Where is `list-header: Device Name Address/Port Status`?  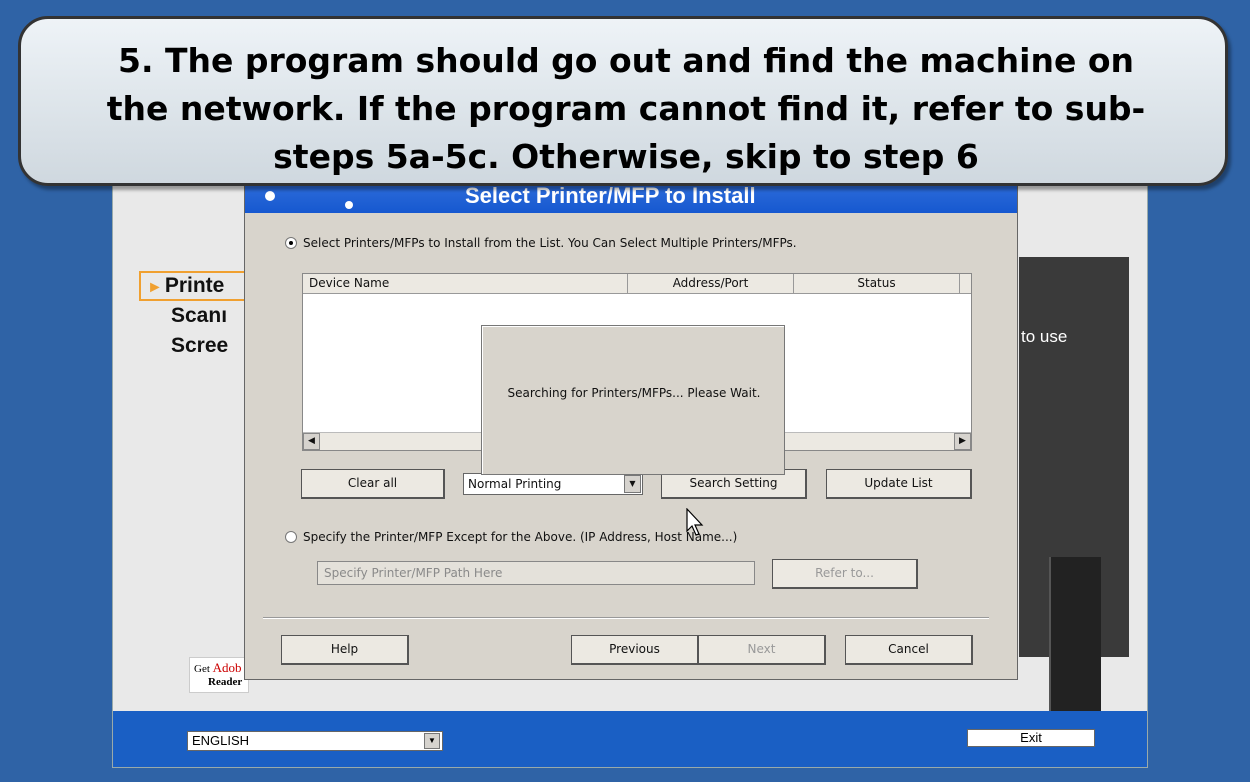 list-header: Device Name Address/Port Status is located at coordinates (637, 284).